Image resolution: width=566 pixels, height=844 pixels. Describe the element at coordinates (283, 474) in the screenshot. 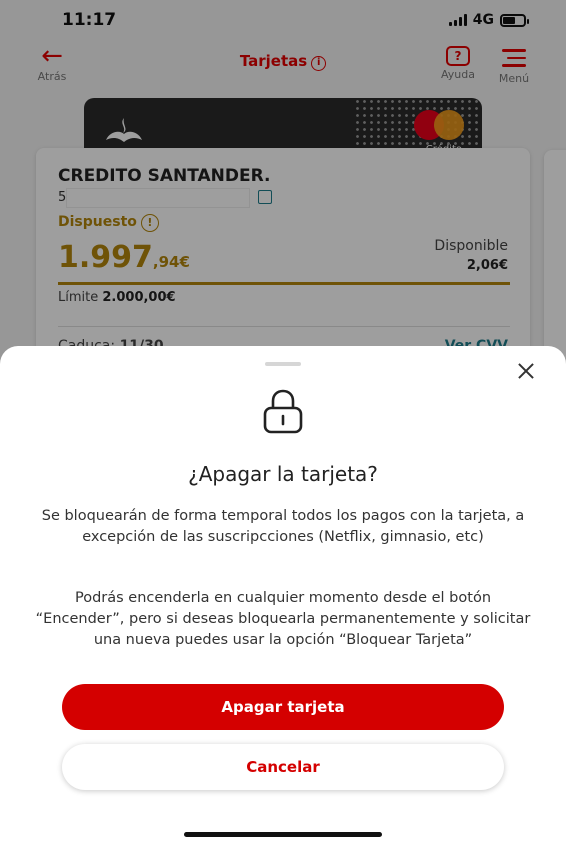

I see `sheet-title: ¿Apagar la tarjeta?` at that location.